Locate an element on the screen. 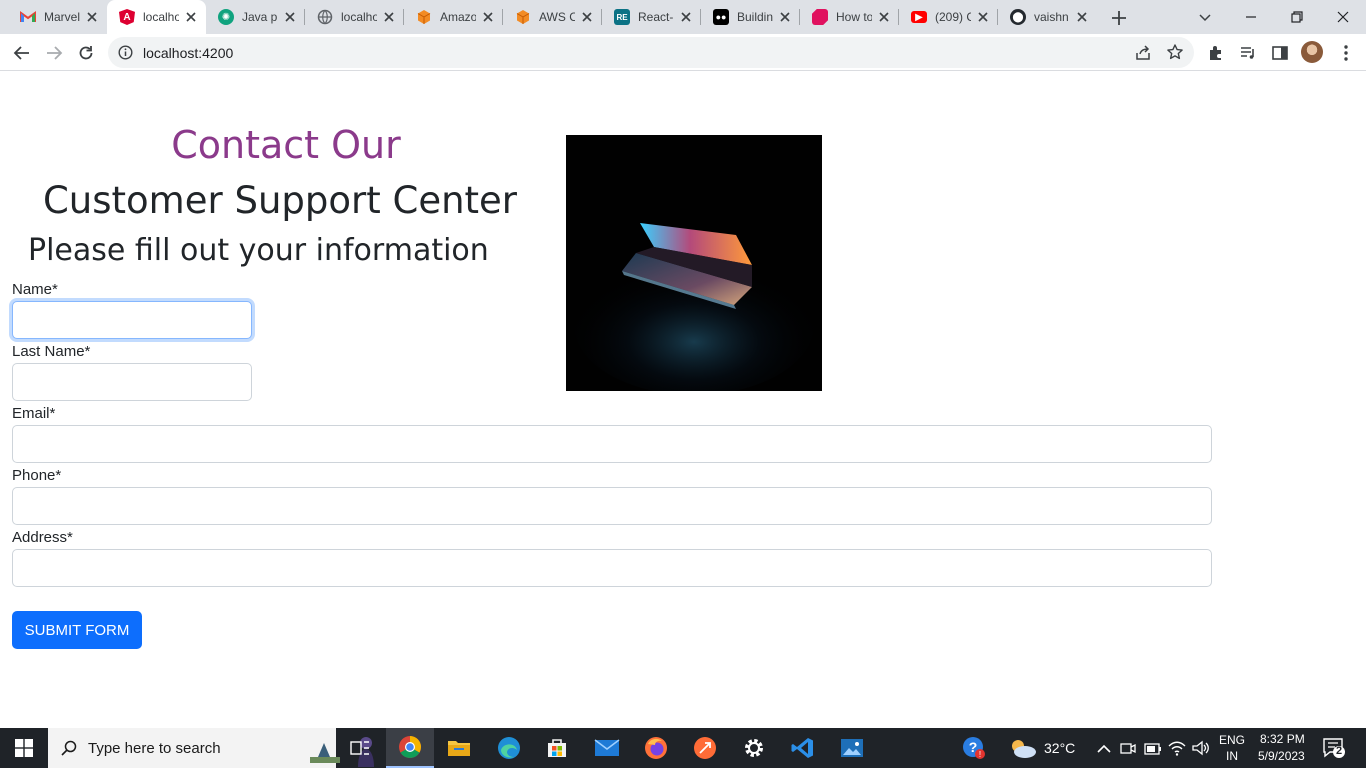  search-placeholder: Type here to search is located at coordinates (154, 748).